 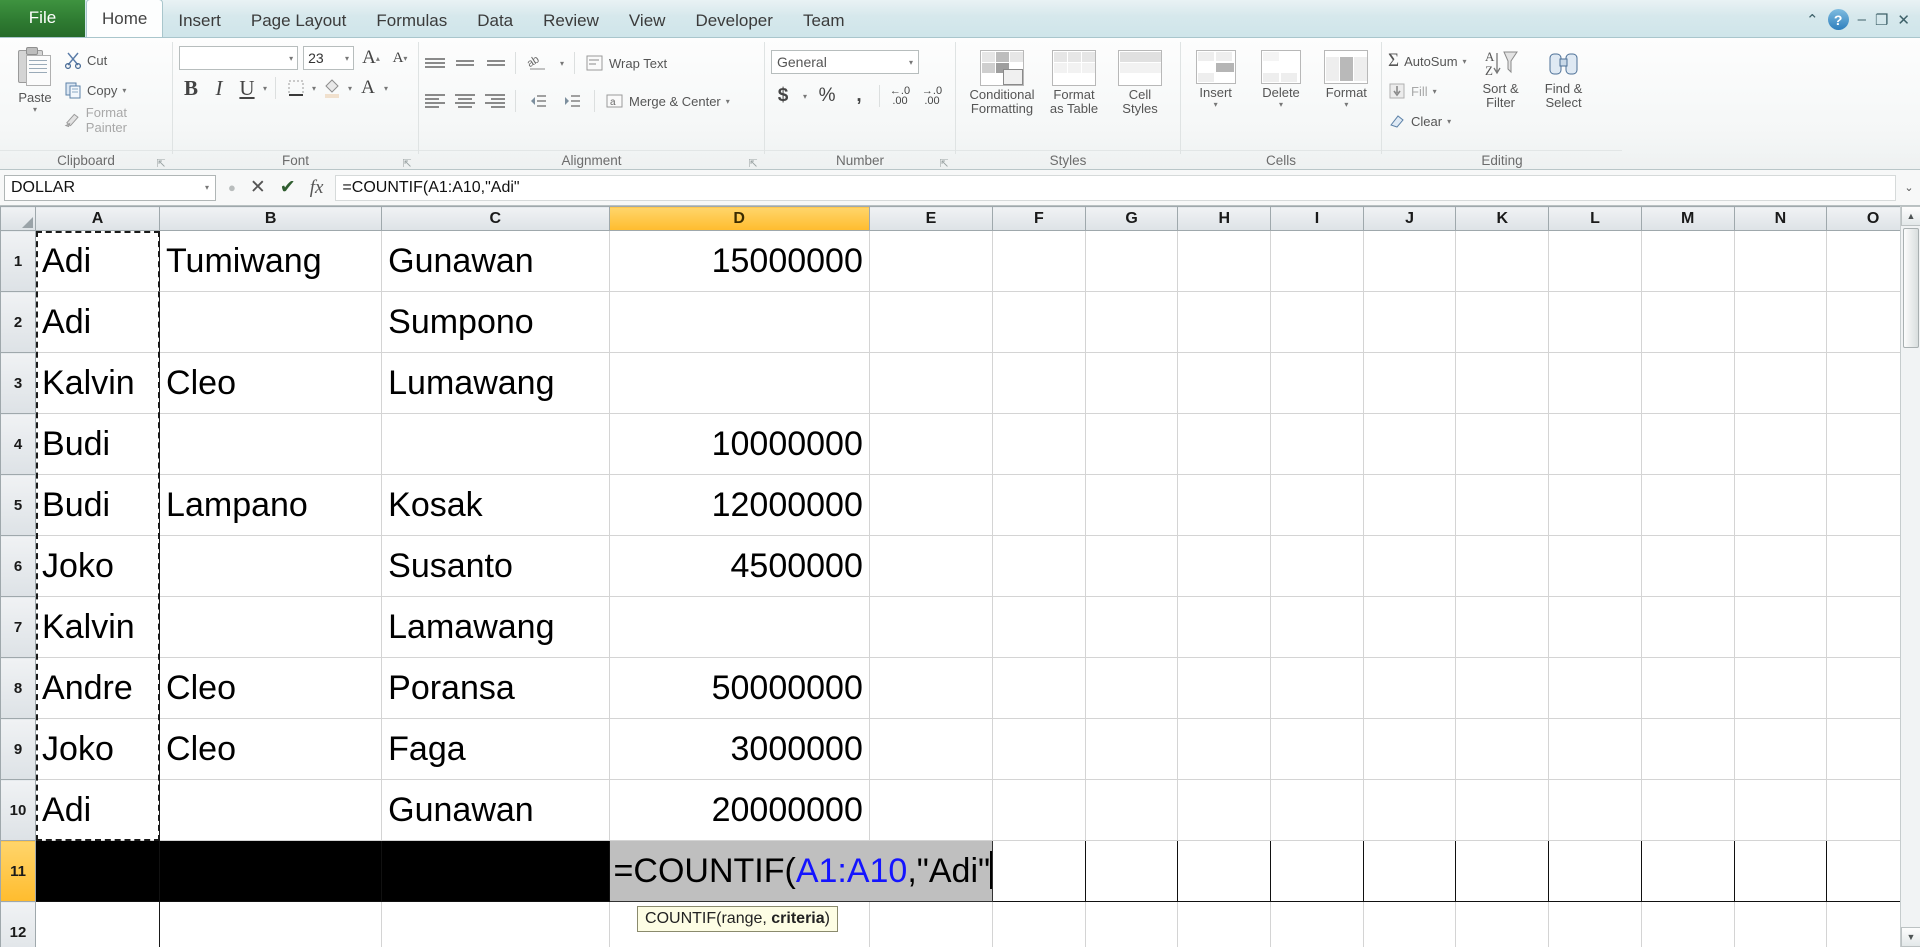 I want to click on cell-A6: Joko, so click(x=98, y=566).